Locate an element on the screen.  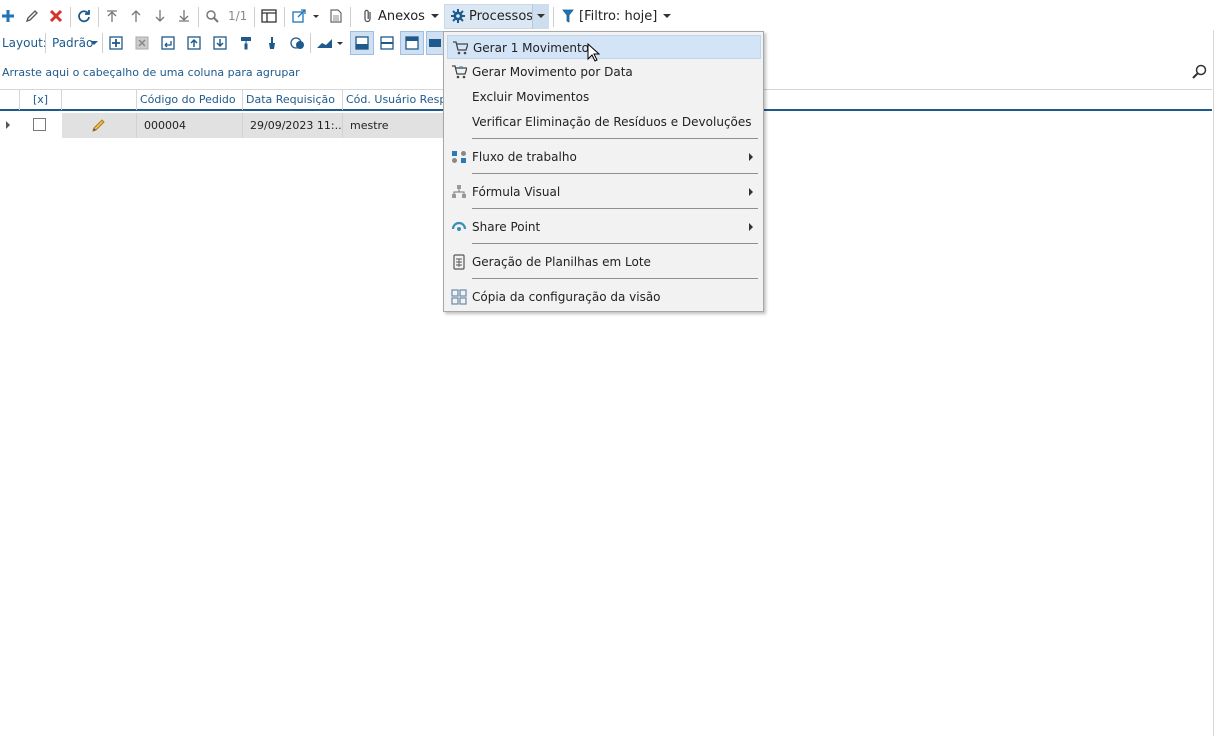
column-header-data-requisicao: Data Requisição is located at coordinates (293, 100).